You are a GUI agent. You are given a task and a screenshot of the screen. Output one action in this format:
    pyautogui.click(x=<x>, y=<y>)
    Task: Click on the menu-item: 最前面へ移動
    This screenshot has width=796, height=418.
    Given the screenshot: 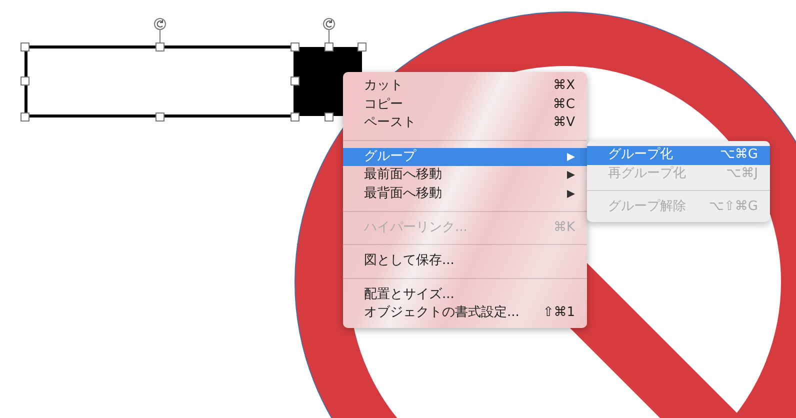 What is the action you would take?
    pyautogui.click(x=465, y=175)
    